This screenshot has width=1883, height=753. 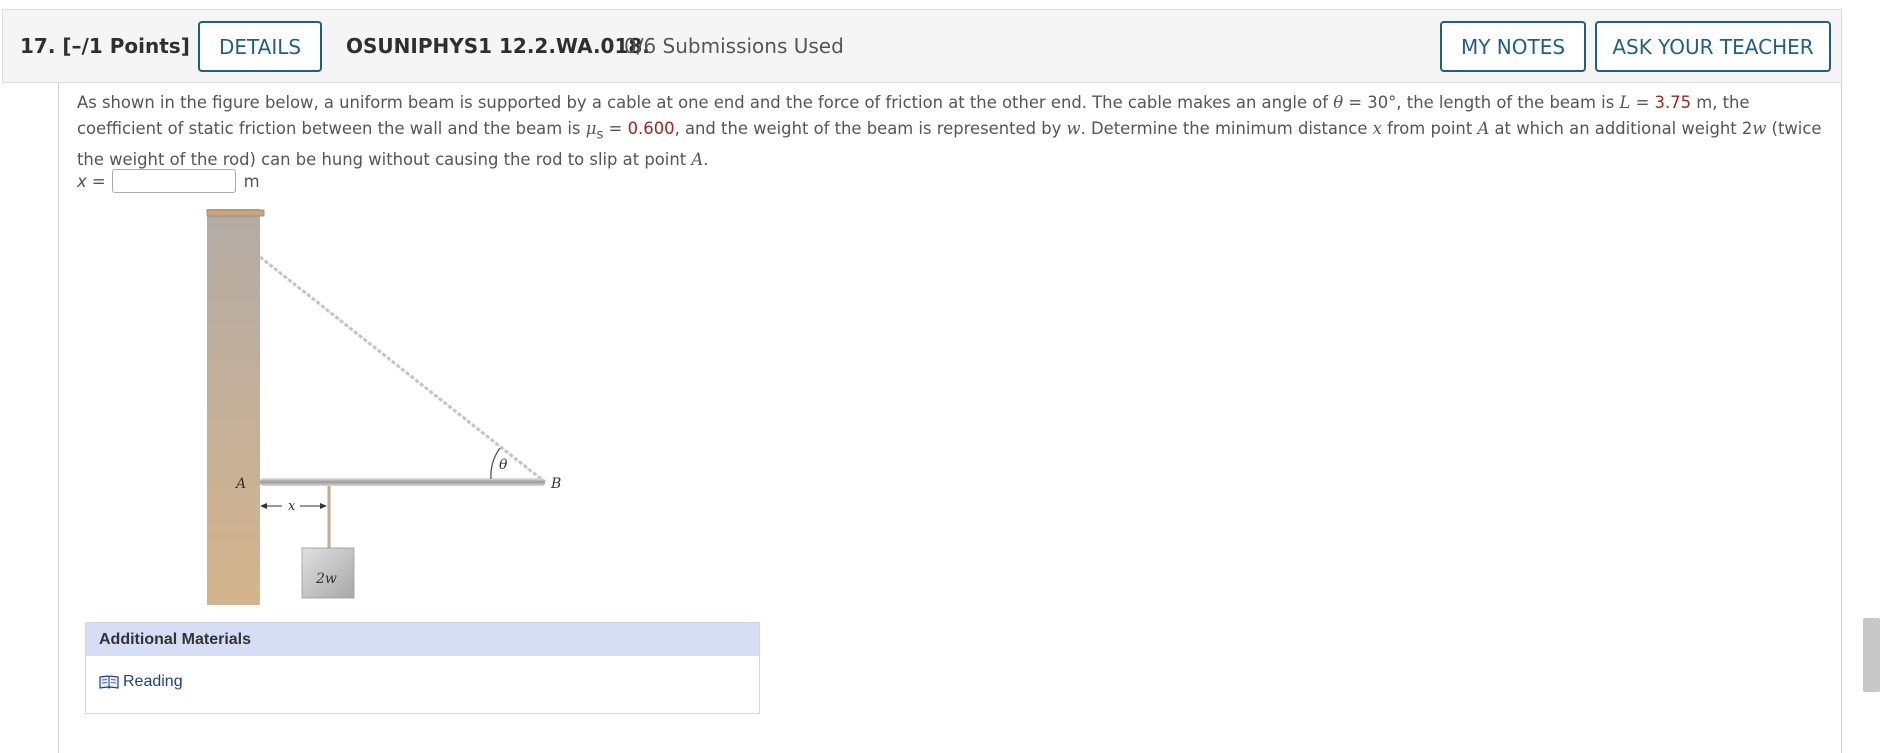 I want to click on wall, so click(x=233, y=407).